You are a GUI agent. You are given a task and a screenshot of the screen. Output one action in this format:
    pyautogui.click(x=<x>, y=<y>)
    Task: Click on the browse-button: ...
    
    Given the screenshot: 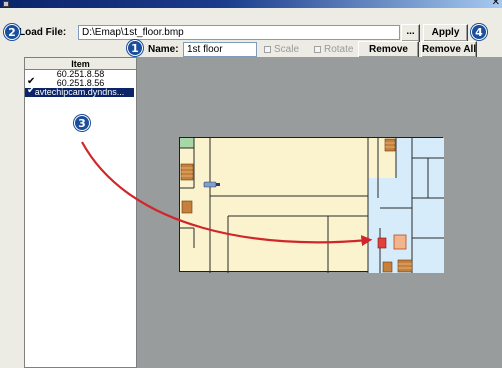 What is the action you would take?
    pyautogui.click(x=410, y=33)
    